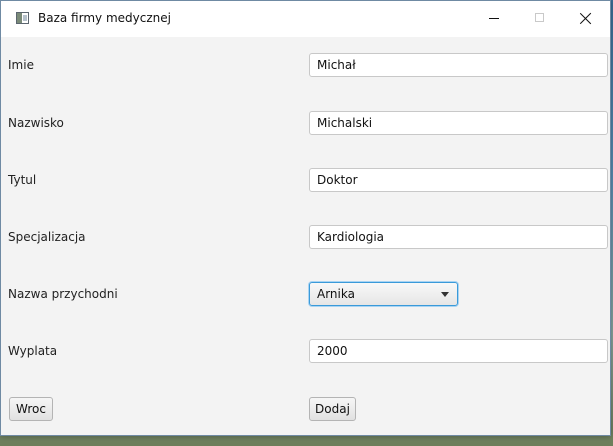 This screenshot has width=613, height=446. Describe the element at coordinates (458, 123) in the screenshot. I see `last-name-input: Michalski` at that location.